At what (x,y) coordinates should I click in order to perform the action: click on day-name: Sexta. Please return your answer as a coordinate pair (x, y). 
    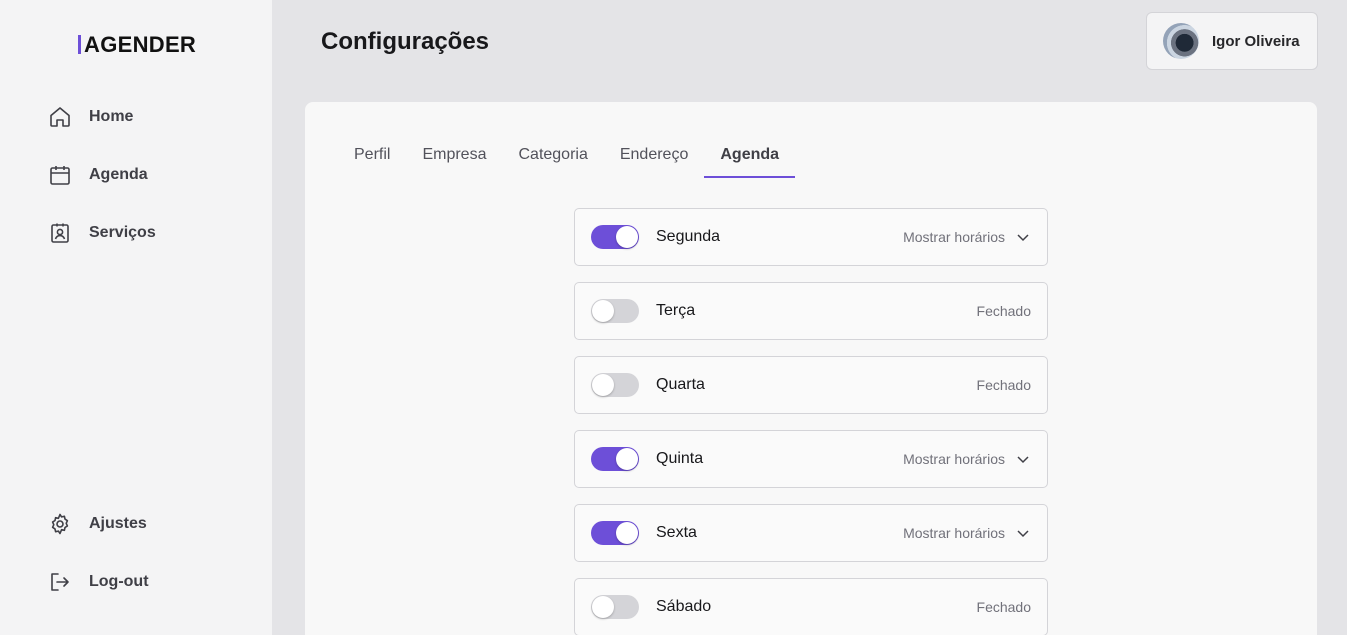
    Looking at the image, I should click on (676, 532).